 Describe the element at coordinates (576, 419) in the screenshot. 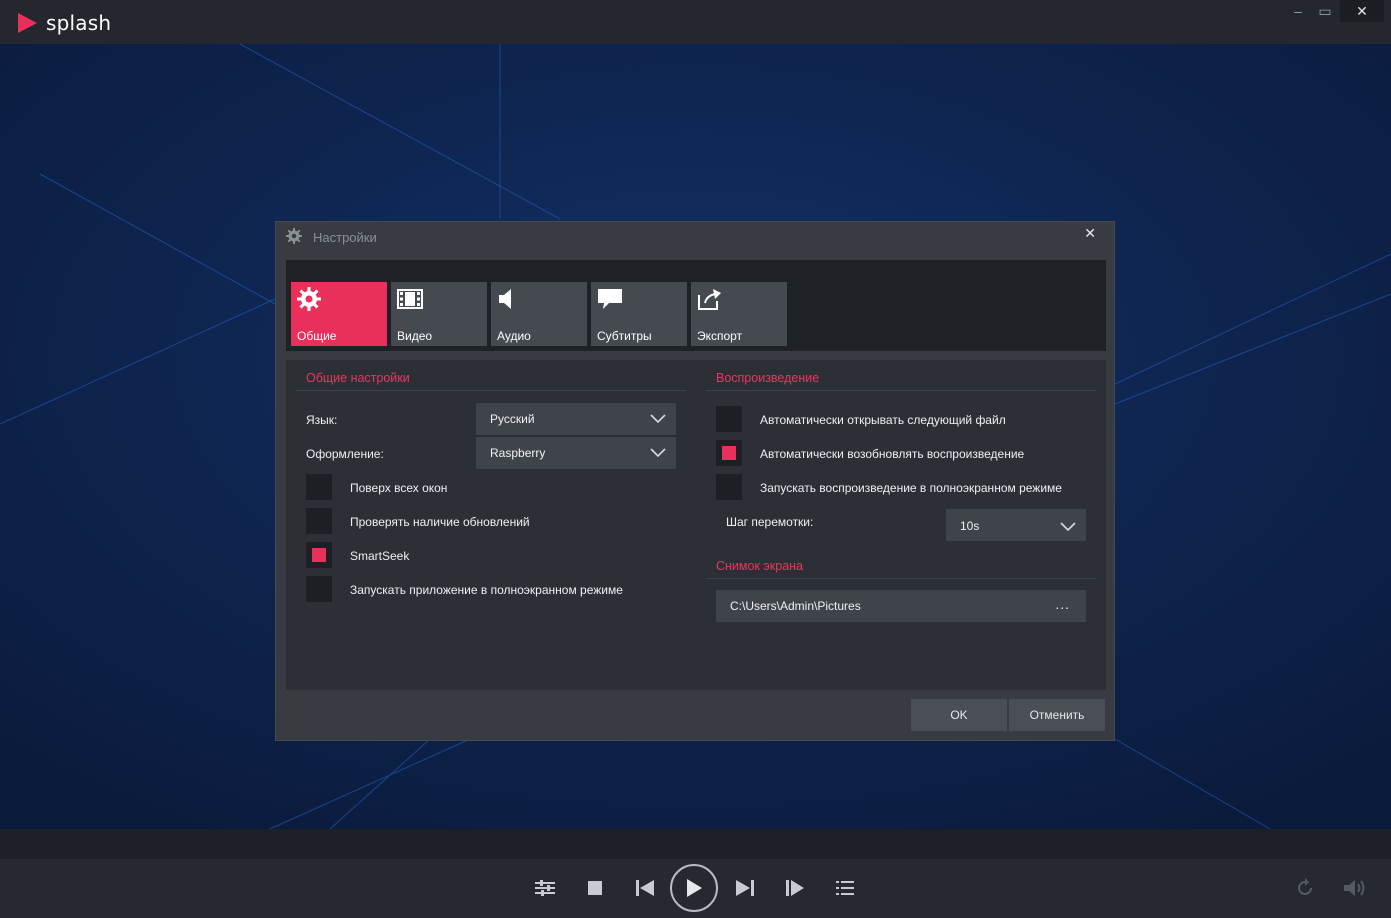

I see `language-select: Русский` at that location.